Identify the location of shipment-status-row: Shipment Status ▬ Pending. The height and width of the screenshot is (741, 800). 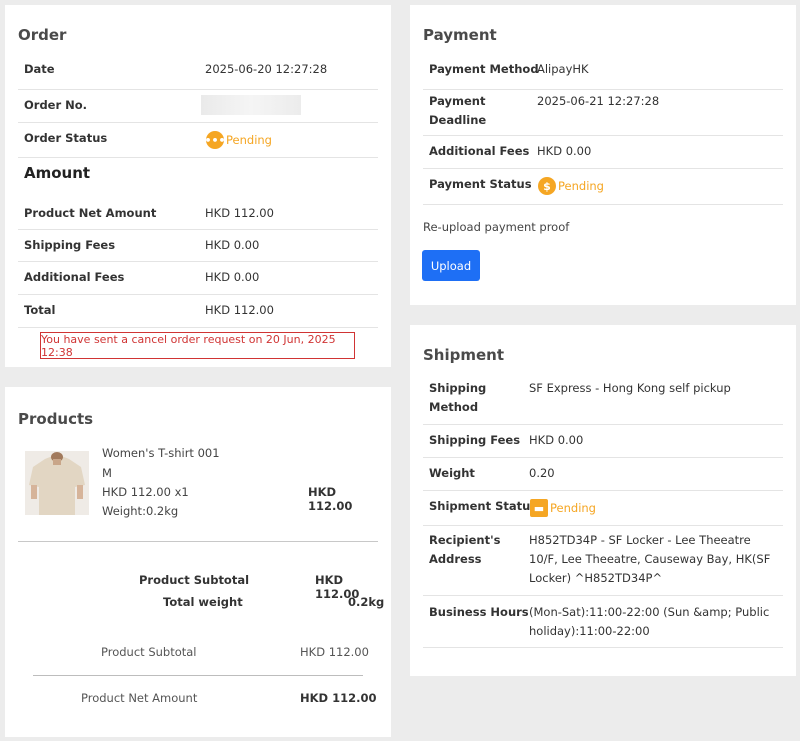
(603, 508).